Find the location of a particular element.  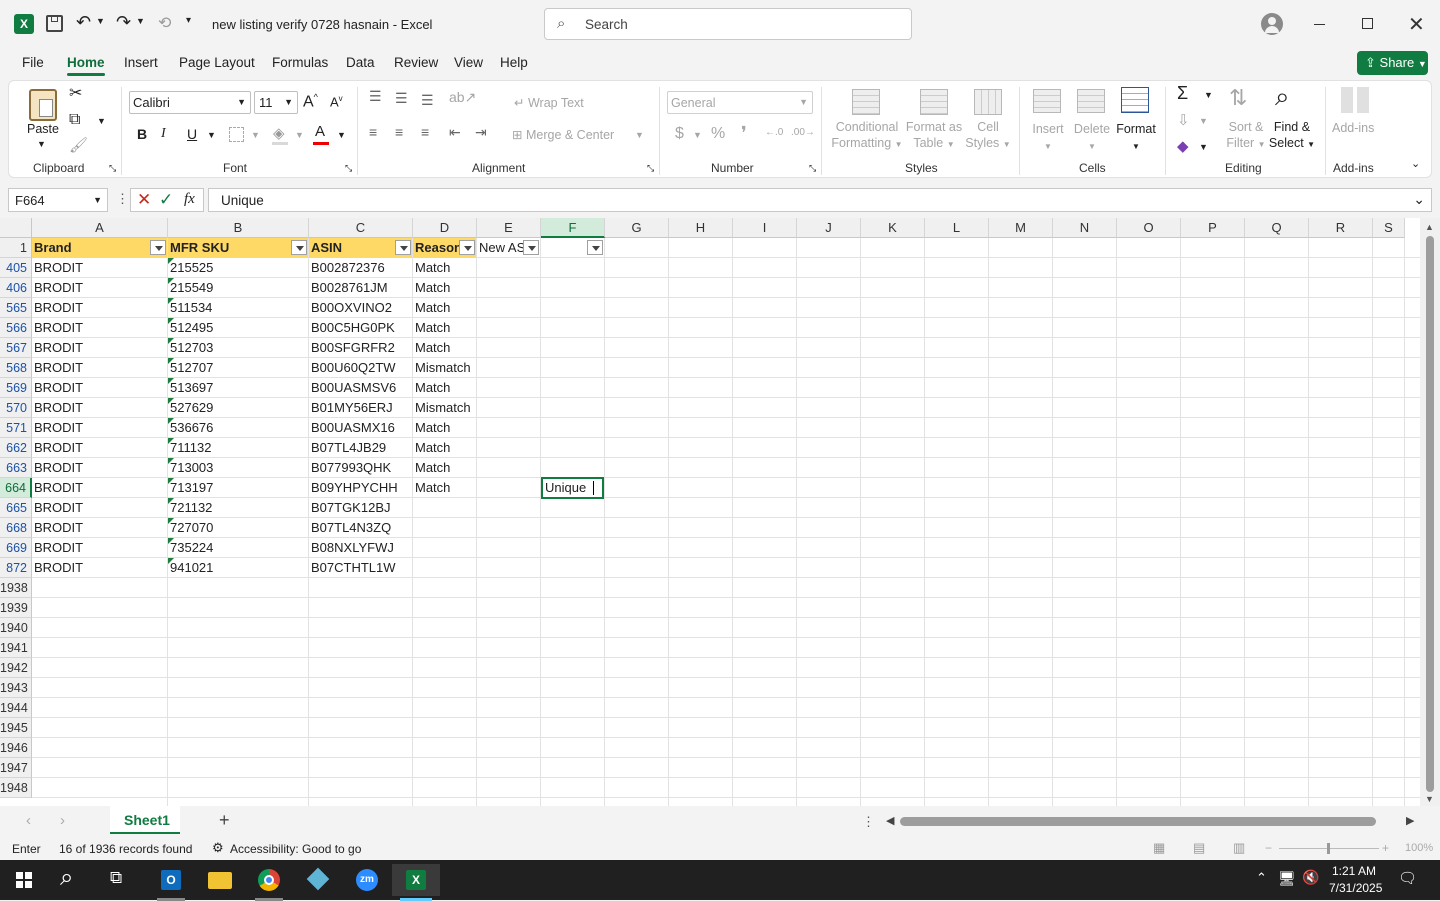

sku-cell: 721132 is located at coordinates (238, 508).